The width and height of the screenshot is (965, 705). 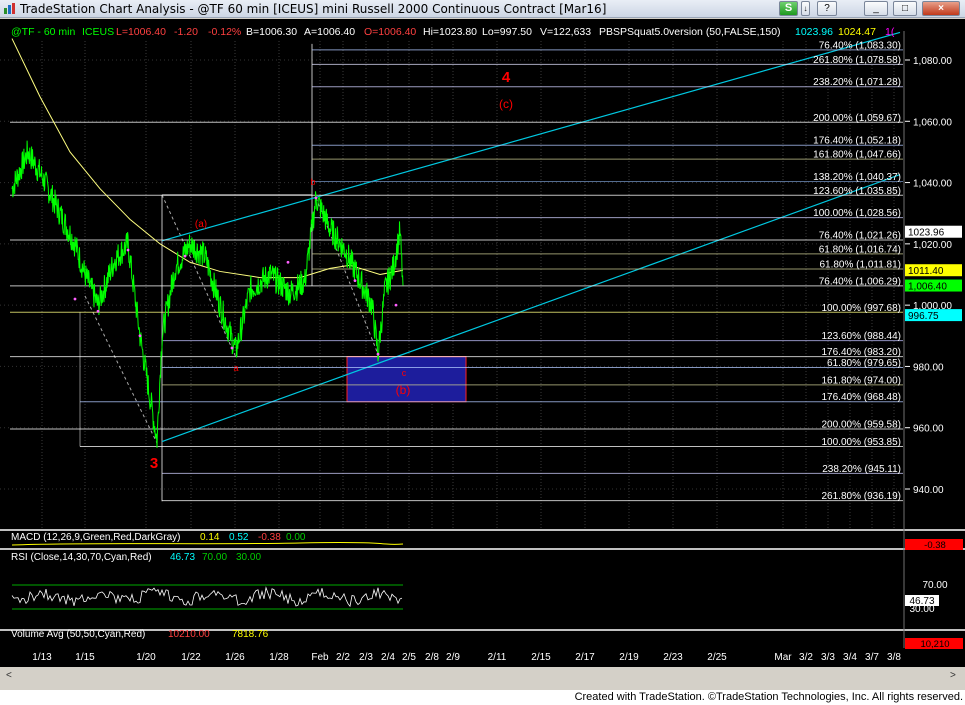 What do you see at coordinates (239, 537) in the screenshot?
I see `macd-value-2: 0.52` at bounding box center [239, 537].